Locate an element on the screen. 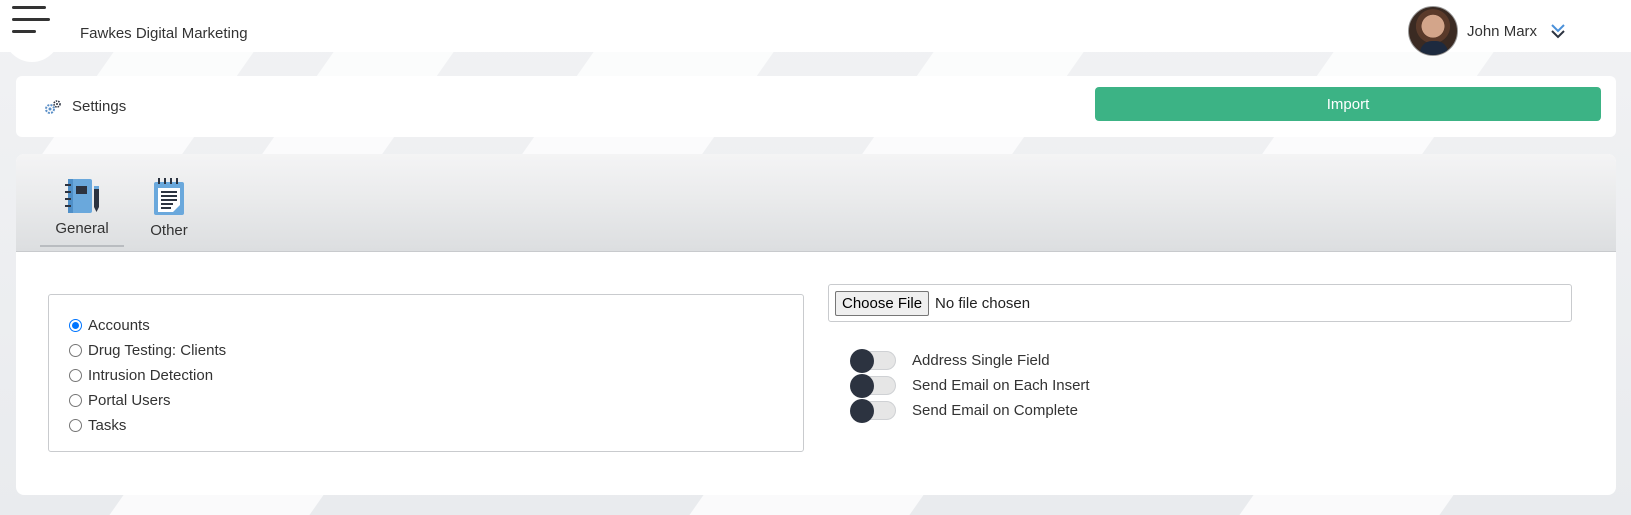  top-bar: Fawkes Digital Marketing John Marx is located at coordinates (815, 31).